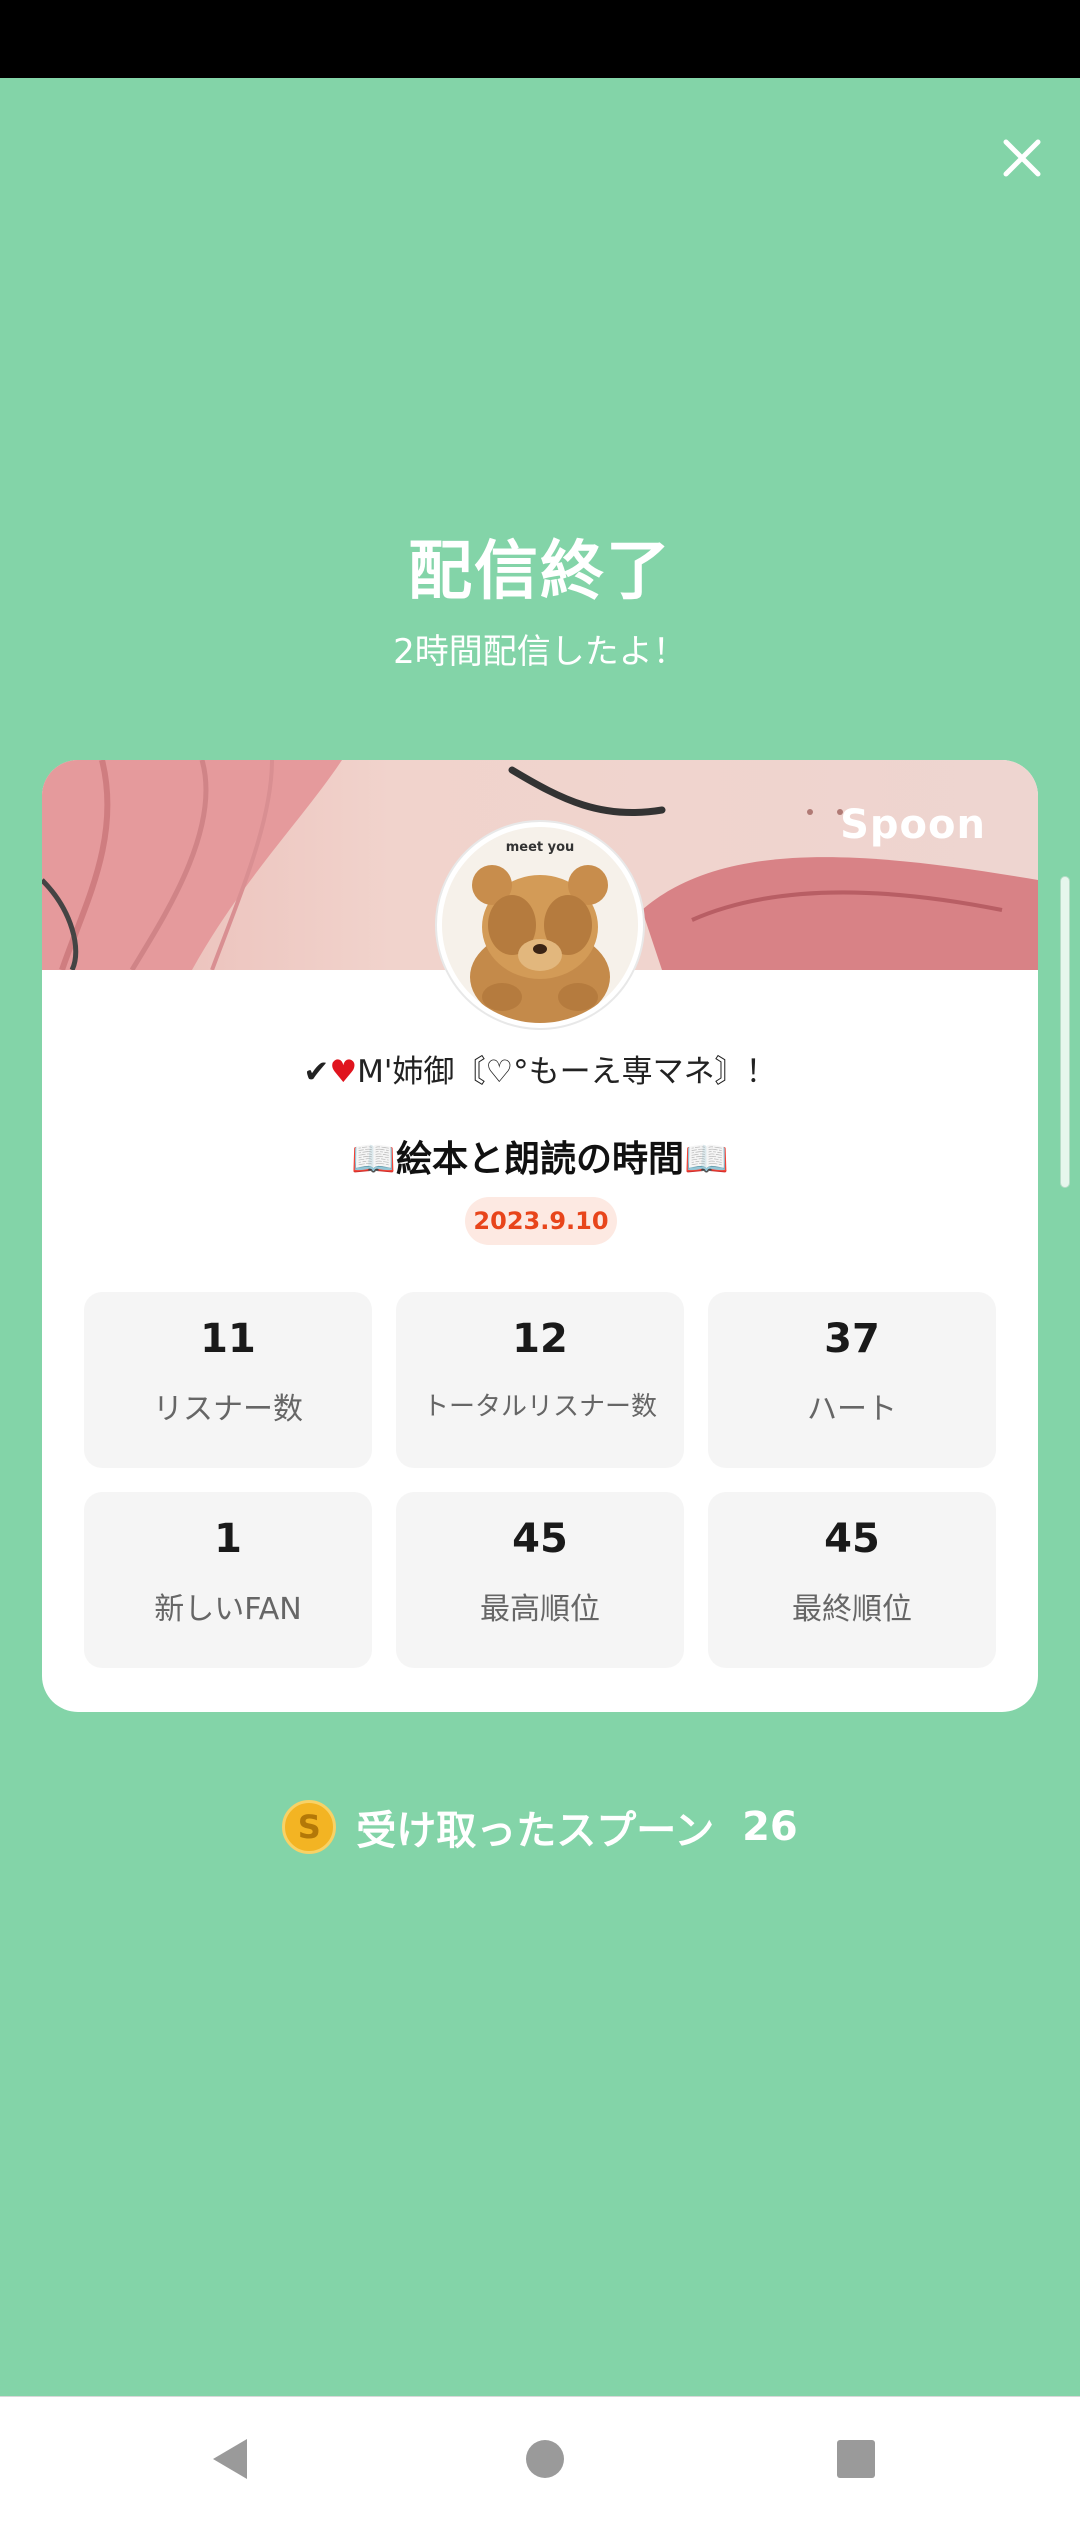 Image resolution: width=1080 pixels, height=2521 pixels. Describe the element at coordinates (228, 1409) in the screenshot. I see `stat-label: リスナー数` at that location.